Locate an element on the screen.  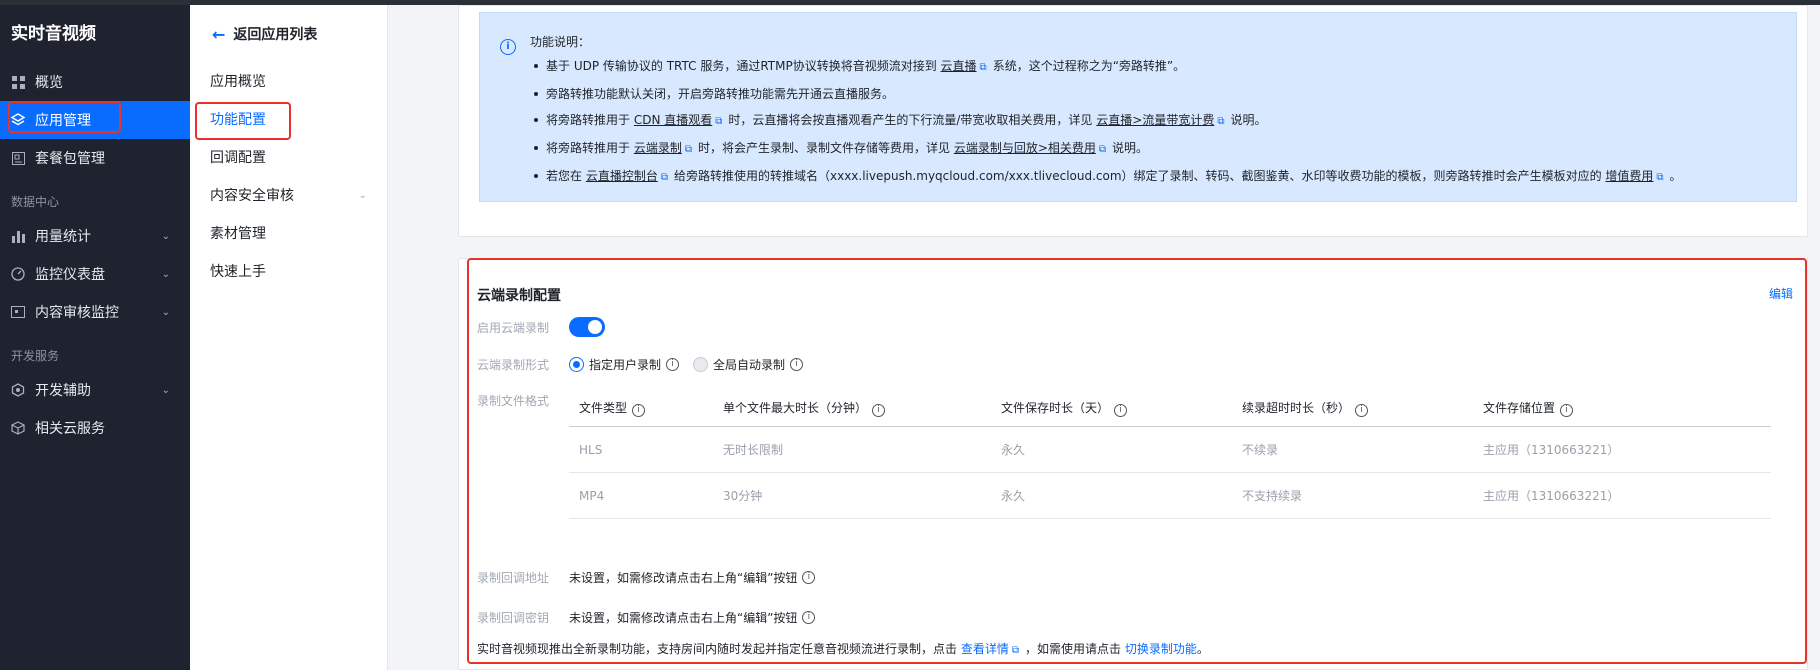
notice-item: 旁路转推功能默认关闭，开启旁路转推功能需先开通云直播服务。 is located at coordinates (1165, 94).